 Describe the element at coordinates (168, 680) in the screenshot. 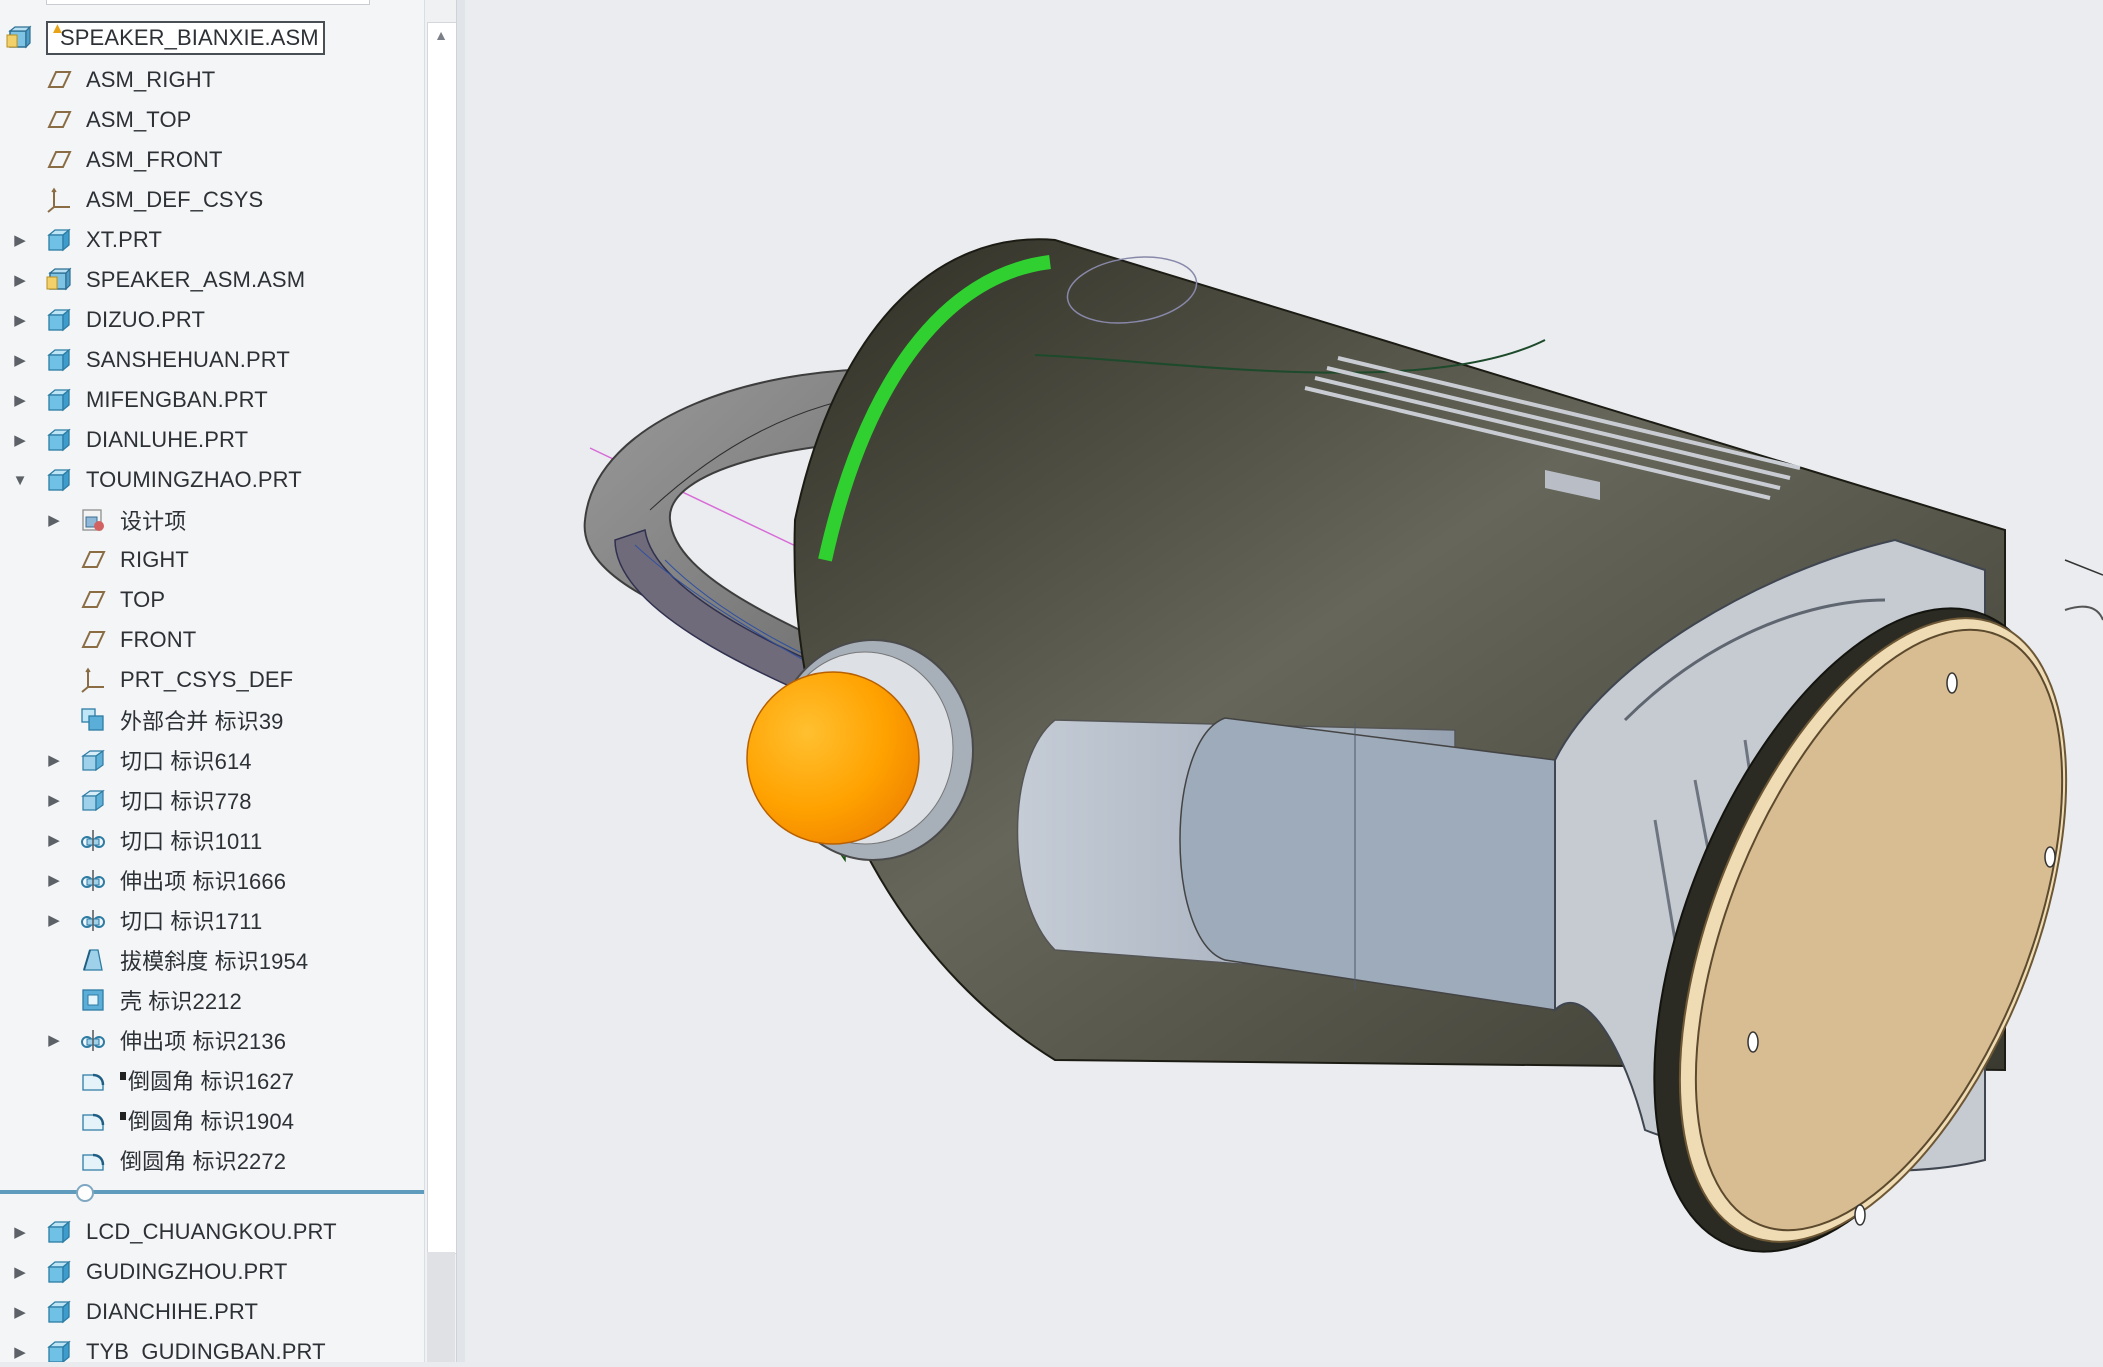

I see `tree-item: PRT_CSYS_DEF` at that location.